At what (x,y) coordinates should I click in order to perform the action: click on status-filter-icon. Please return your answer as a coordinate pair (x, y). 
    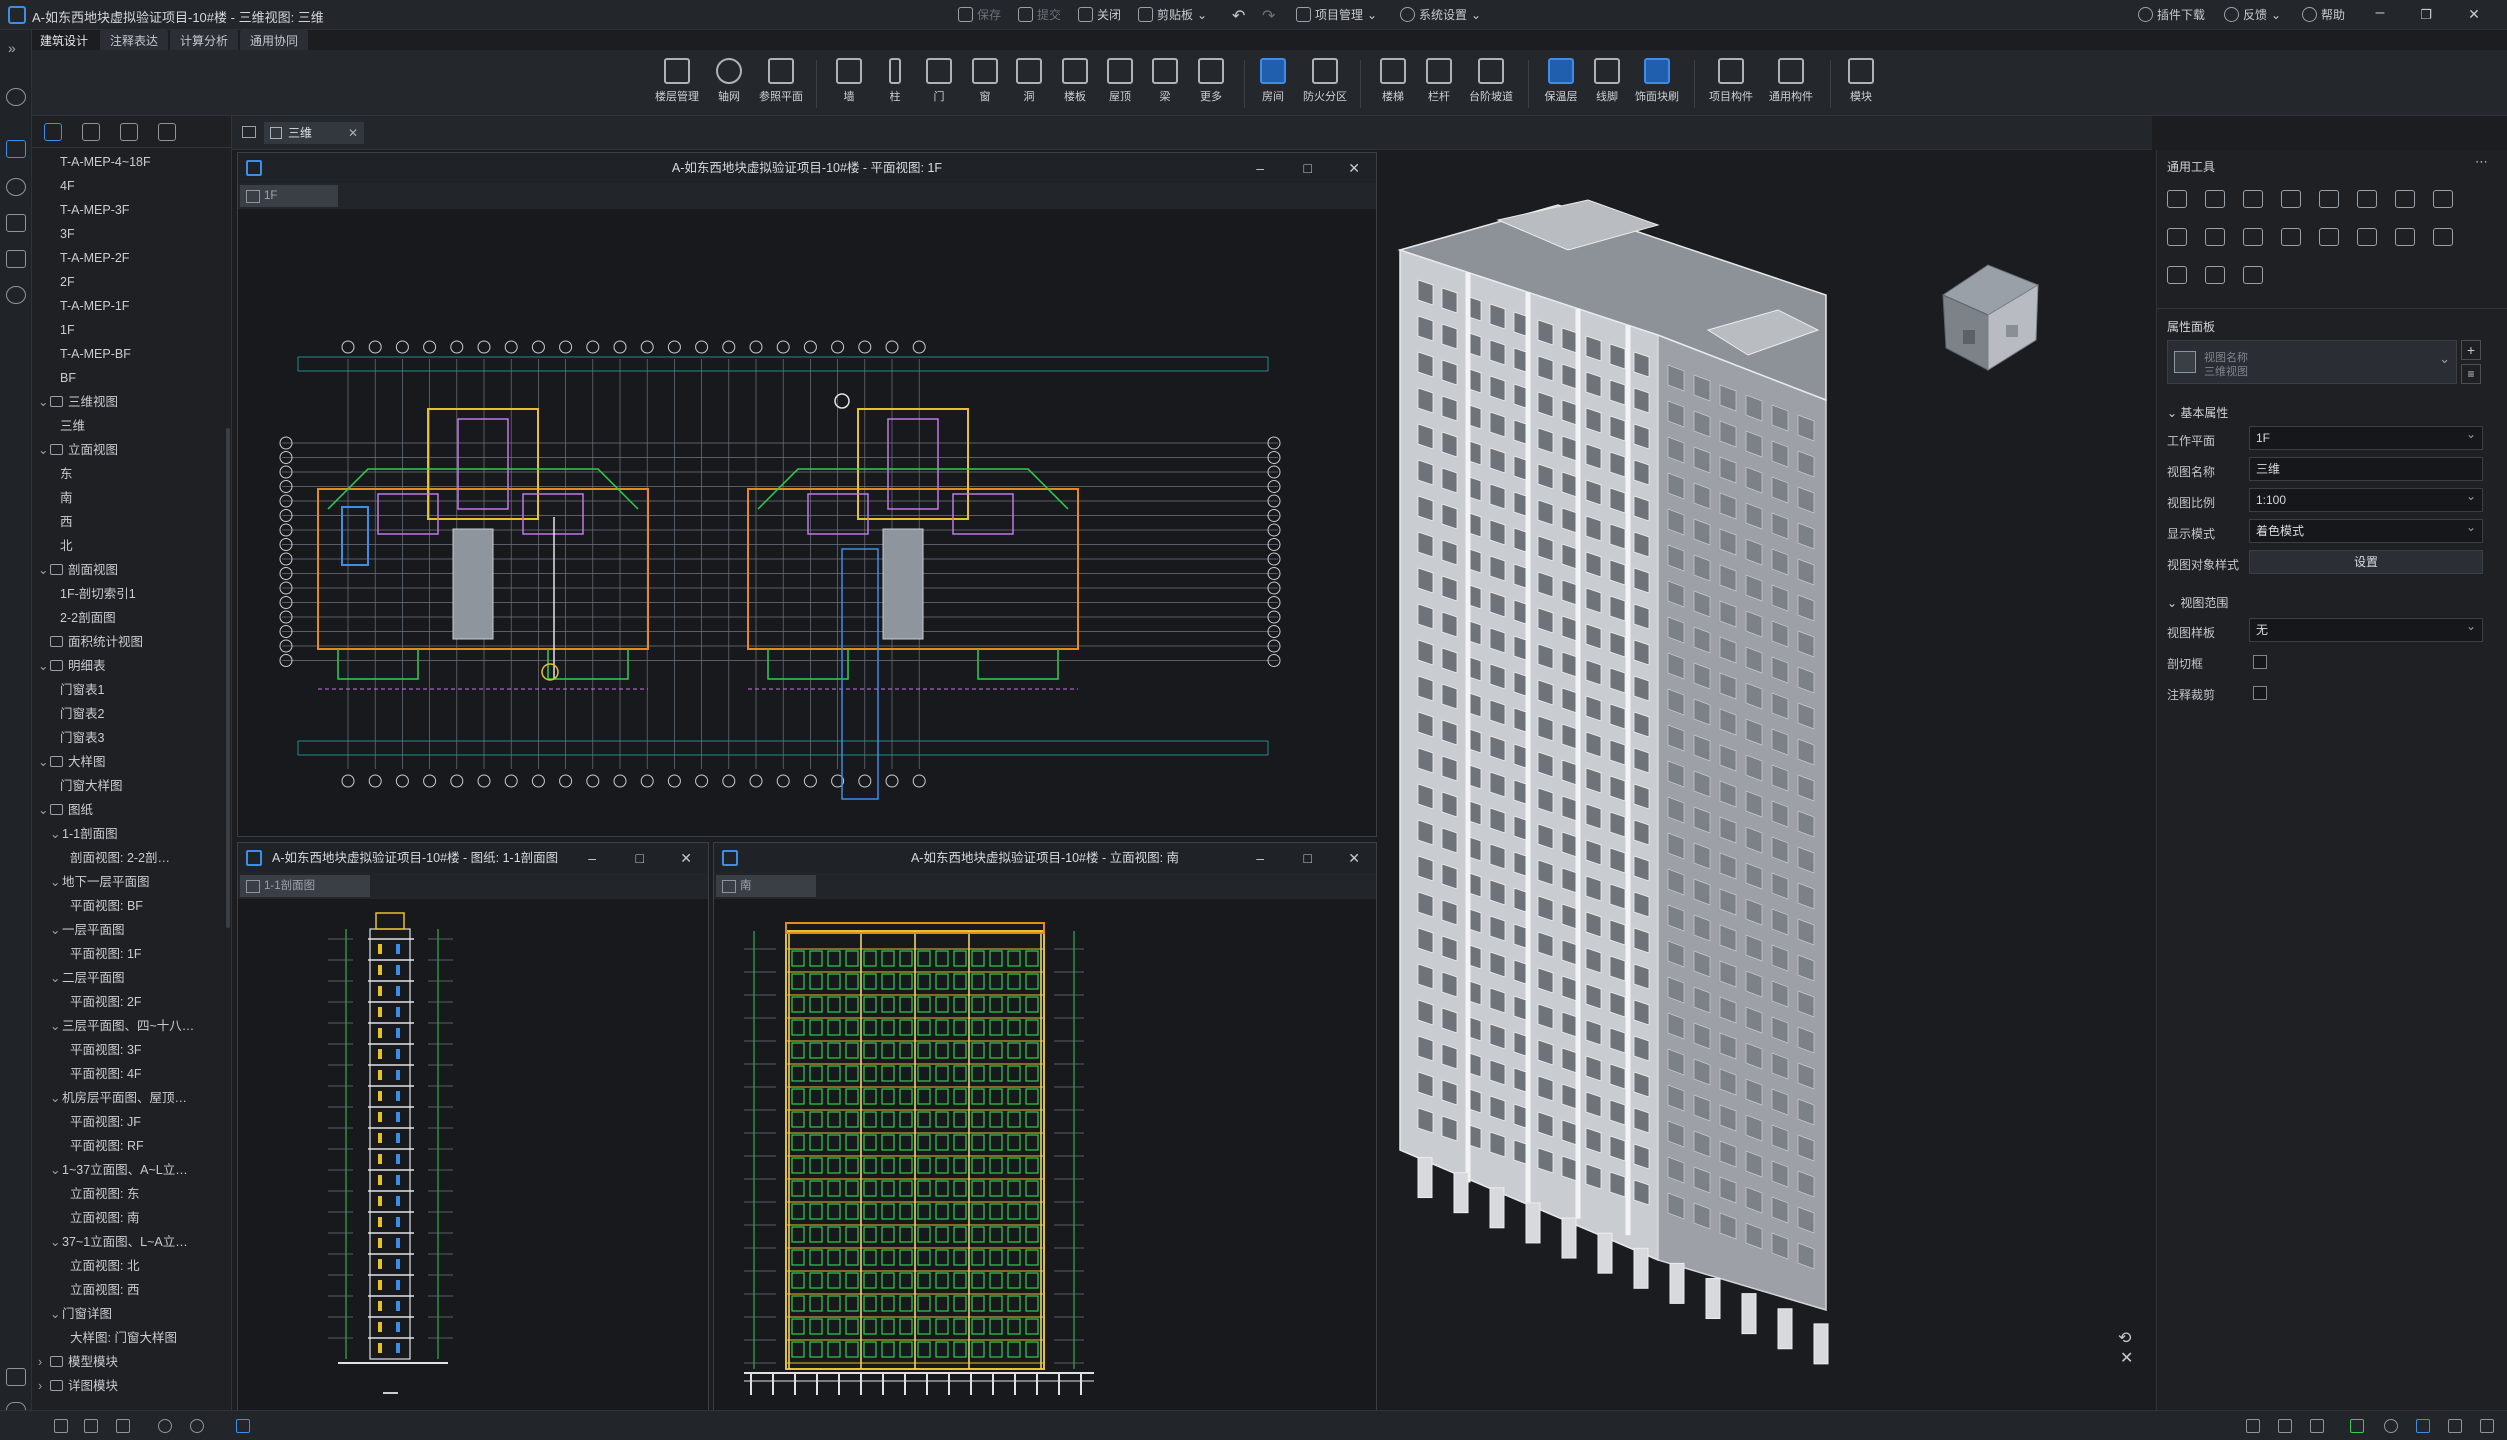
    Looking at the image, I should click on (243, 1426).